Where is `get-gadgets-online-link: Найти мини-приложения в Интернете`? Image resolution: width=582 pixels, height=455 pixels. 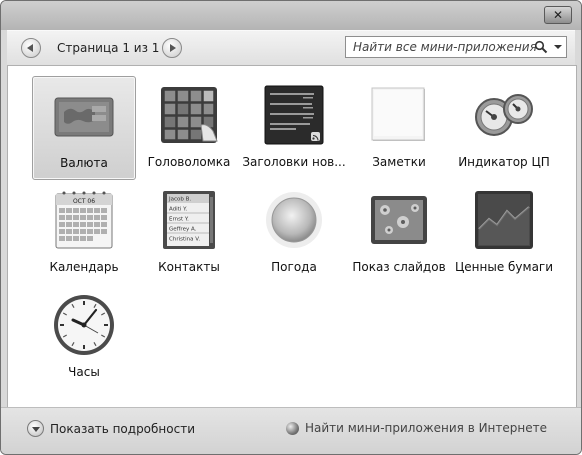 get-gadgets-online-link: Найти мини-приложения в Интернете is located at coordinates (416, 428).